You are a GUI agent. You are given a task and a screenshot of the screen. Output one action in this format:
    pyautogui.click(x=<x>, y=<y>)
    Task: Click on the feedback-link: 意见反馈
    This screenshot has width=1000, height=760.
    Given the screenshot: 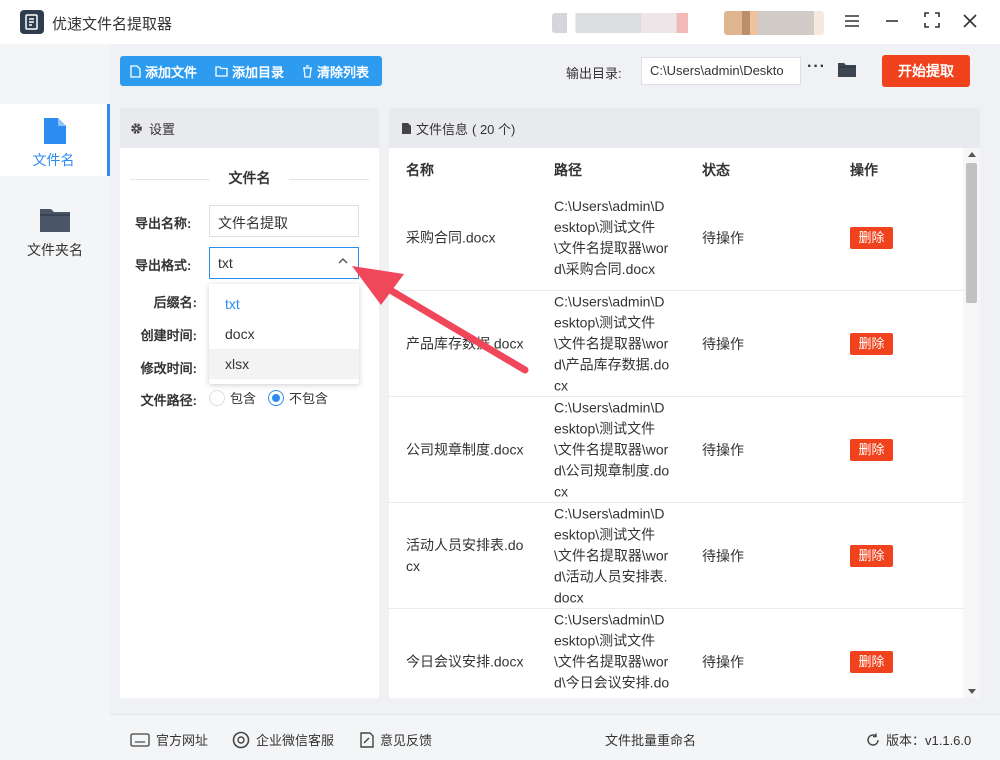 What is the action you would take?
    pyautogui.click(x=396, y=739)
    